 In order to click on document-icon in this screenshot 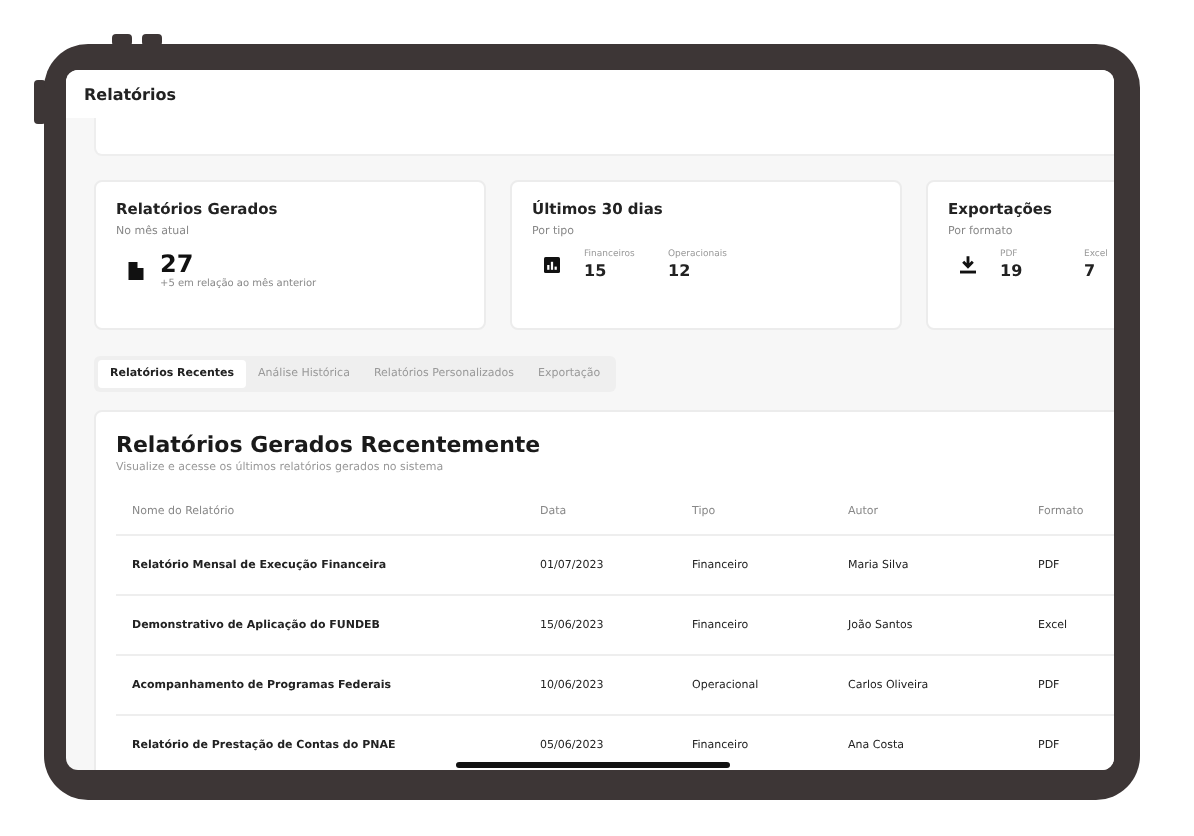, I will do `click(136, 270)`.